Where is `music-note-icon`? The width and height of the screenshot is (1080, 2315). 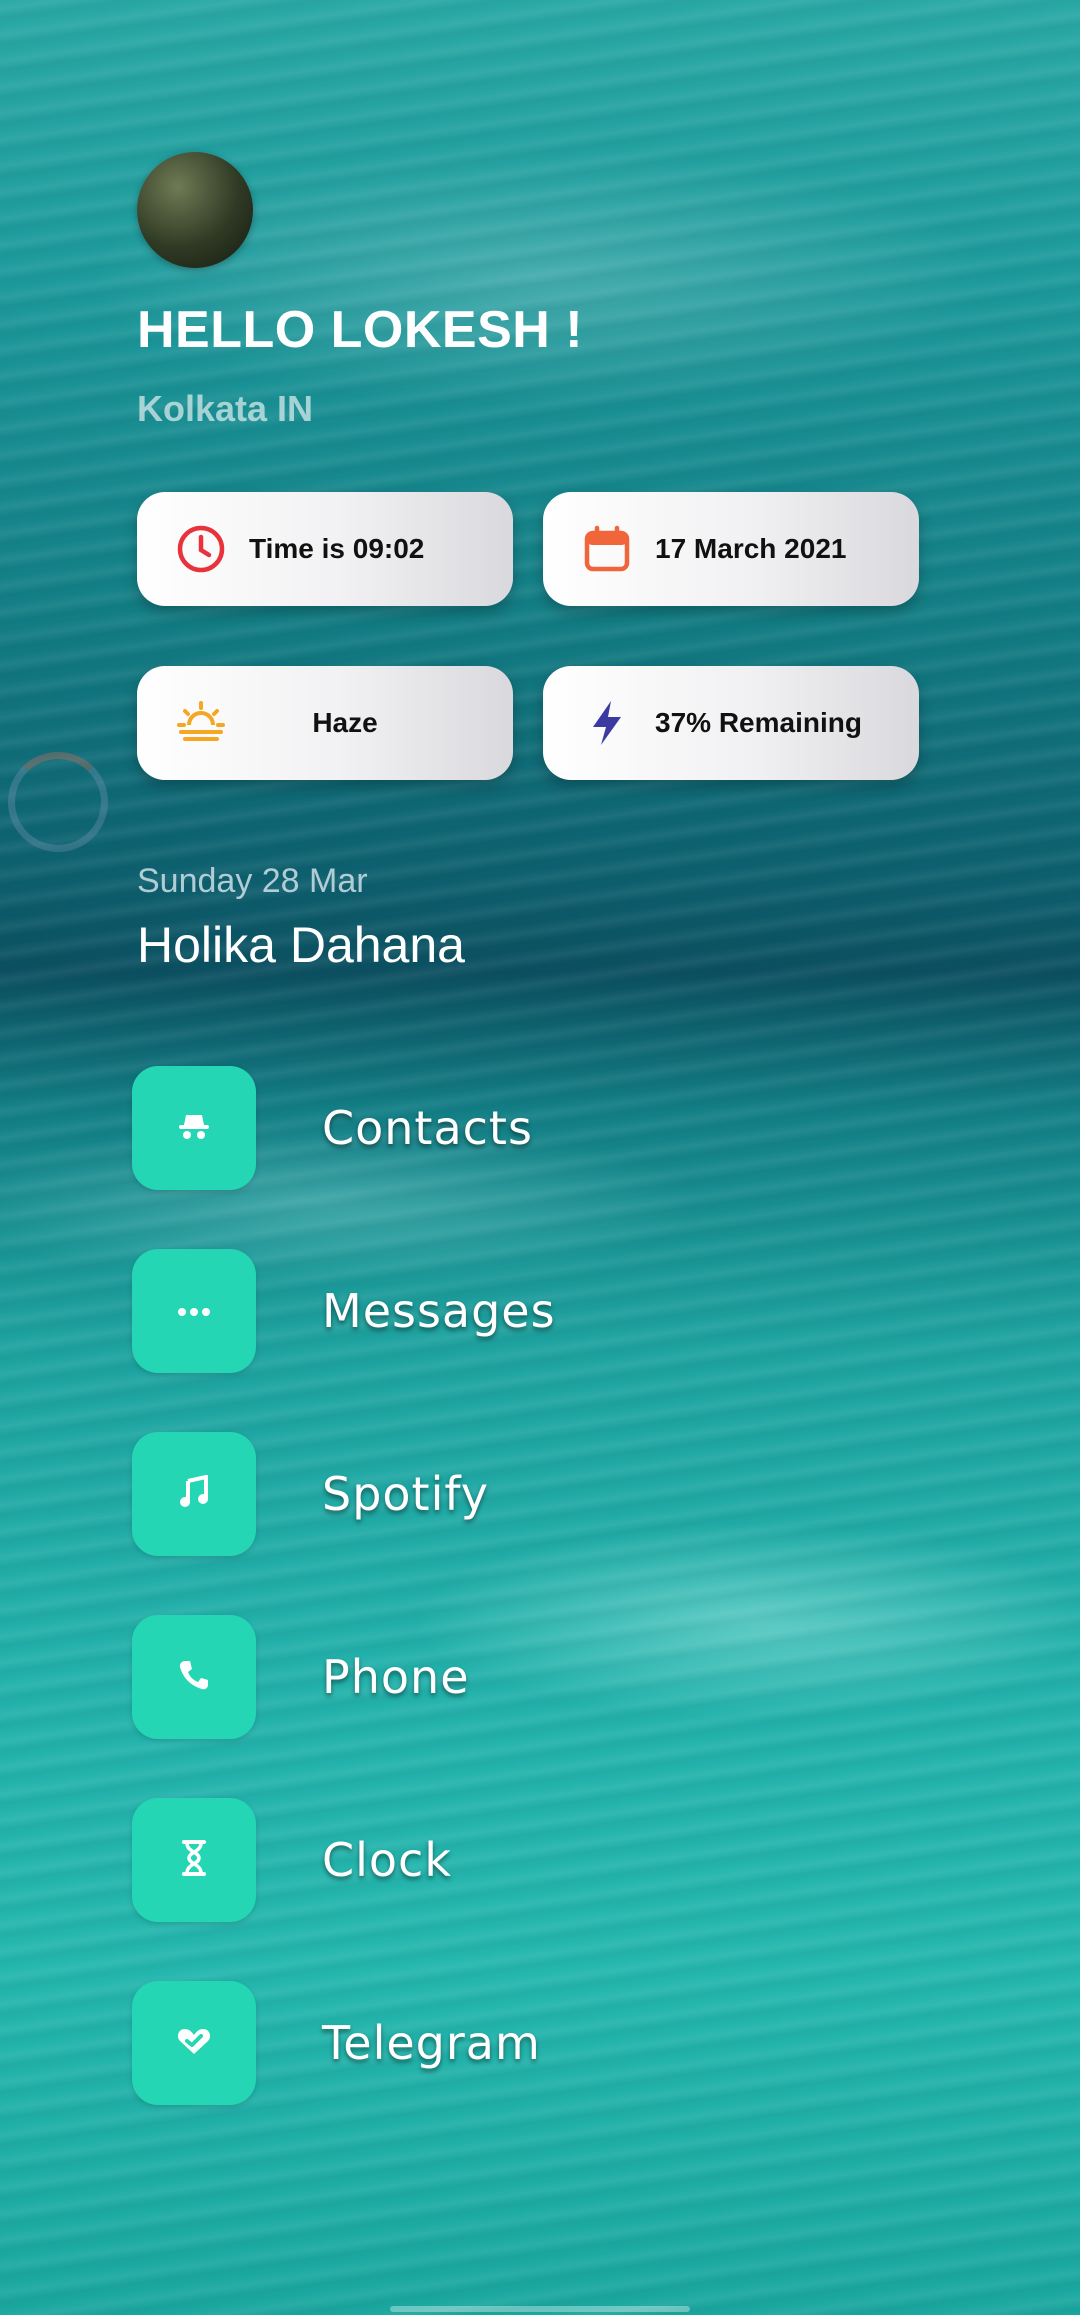 music-note-icon is located at coordinates (194, 1493).